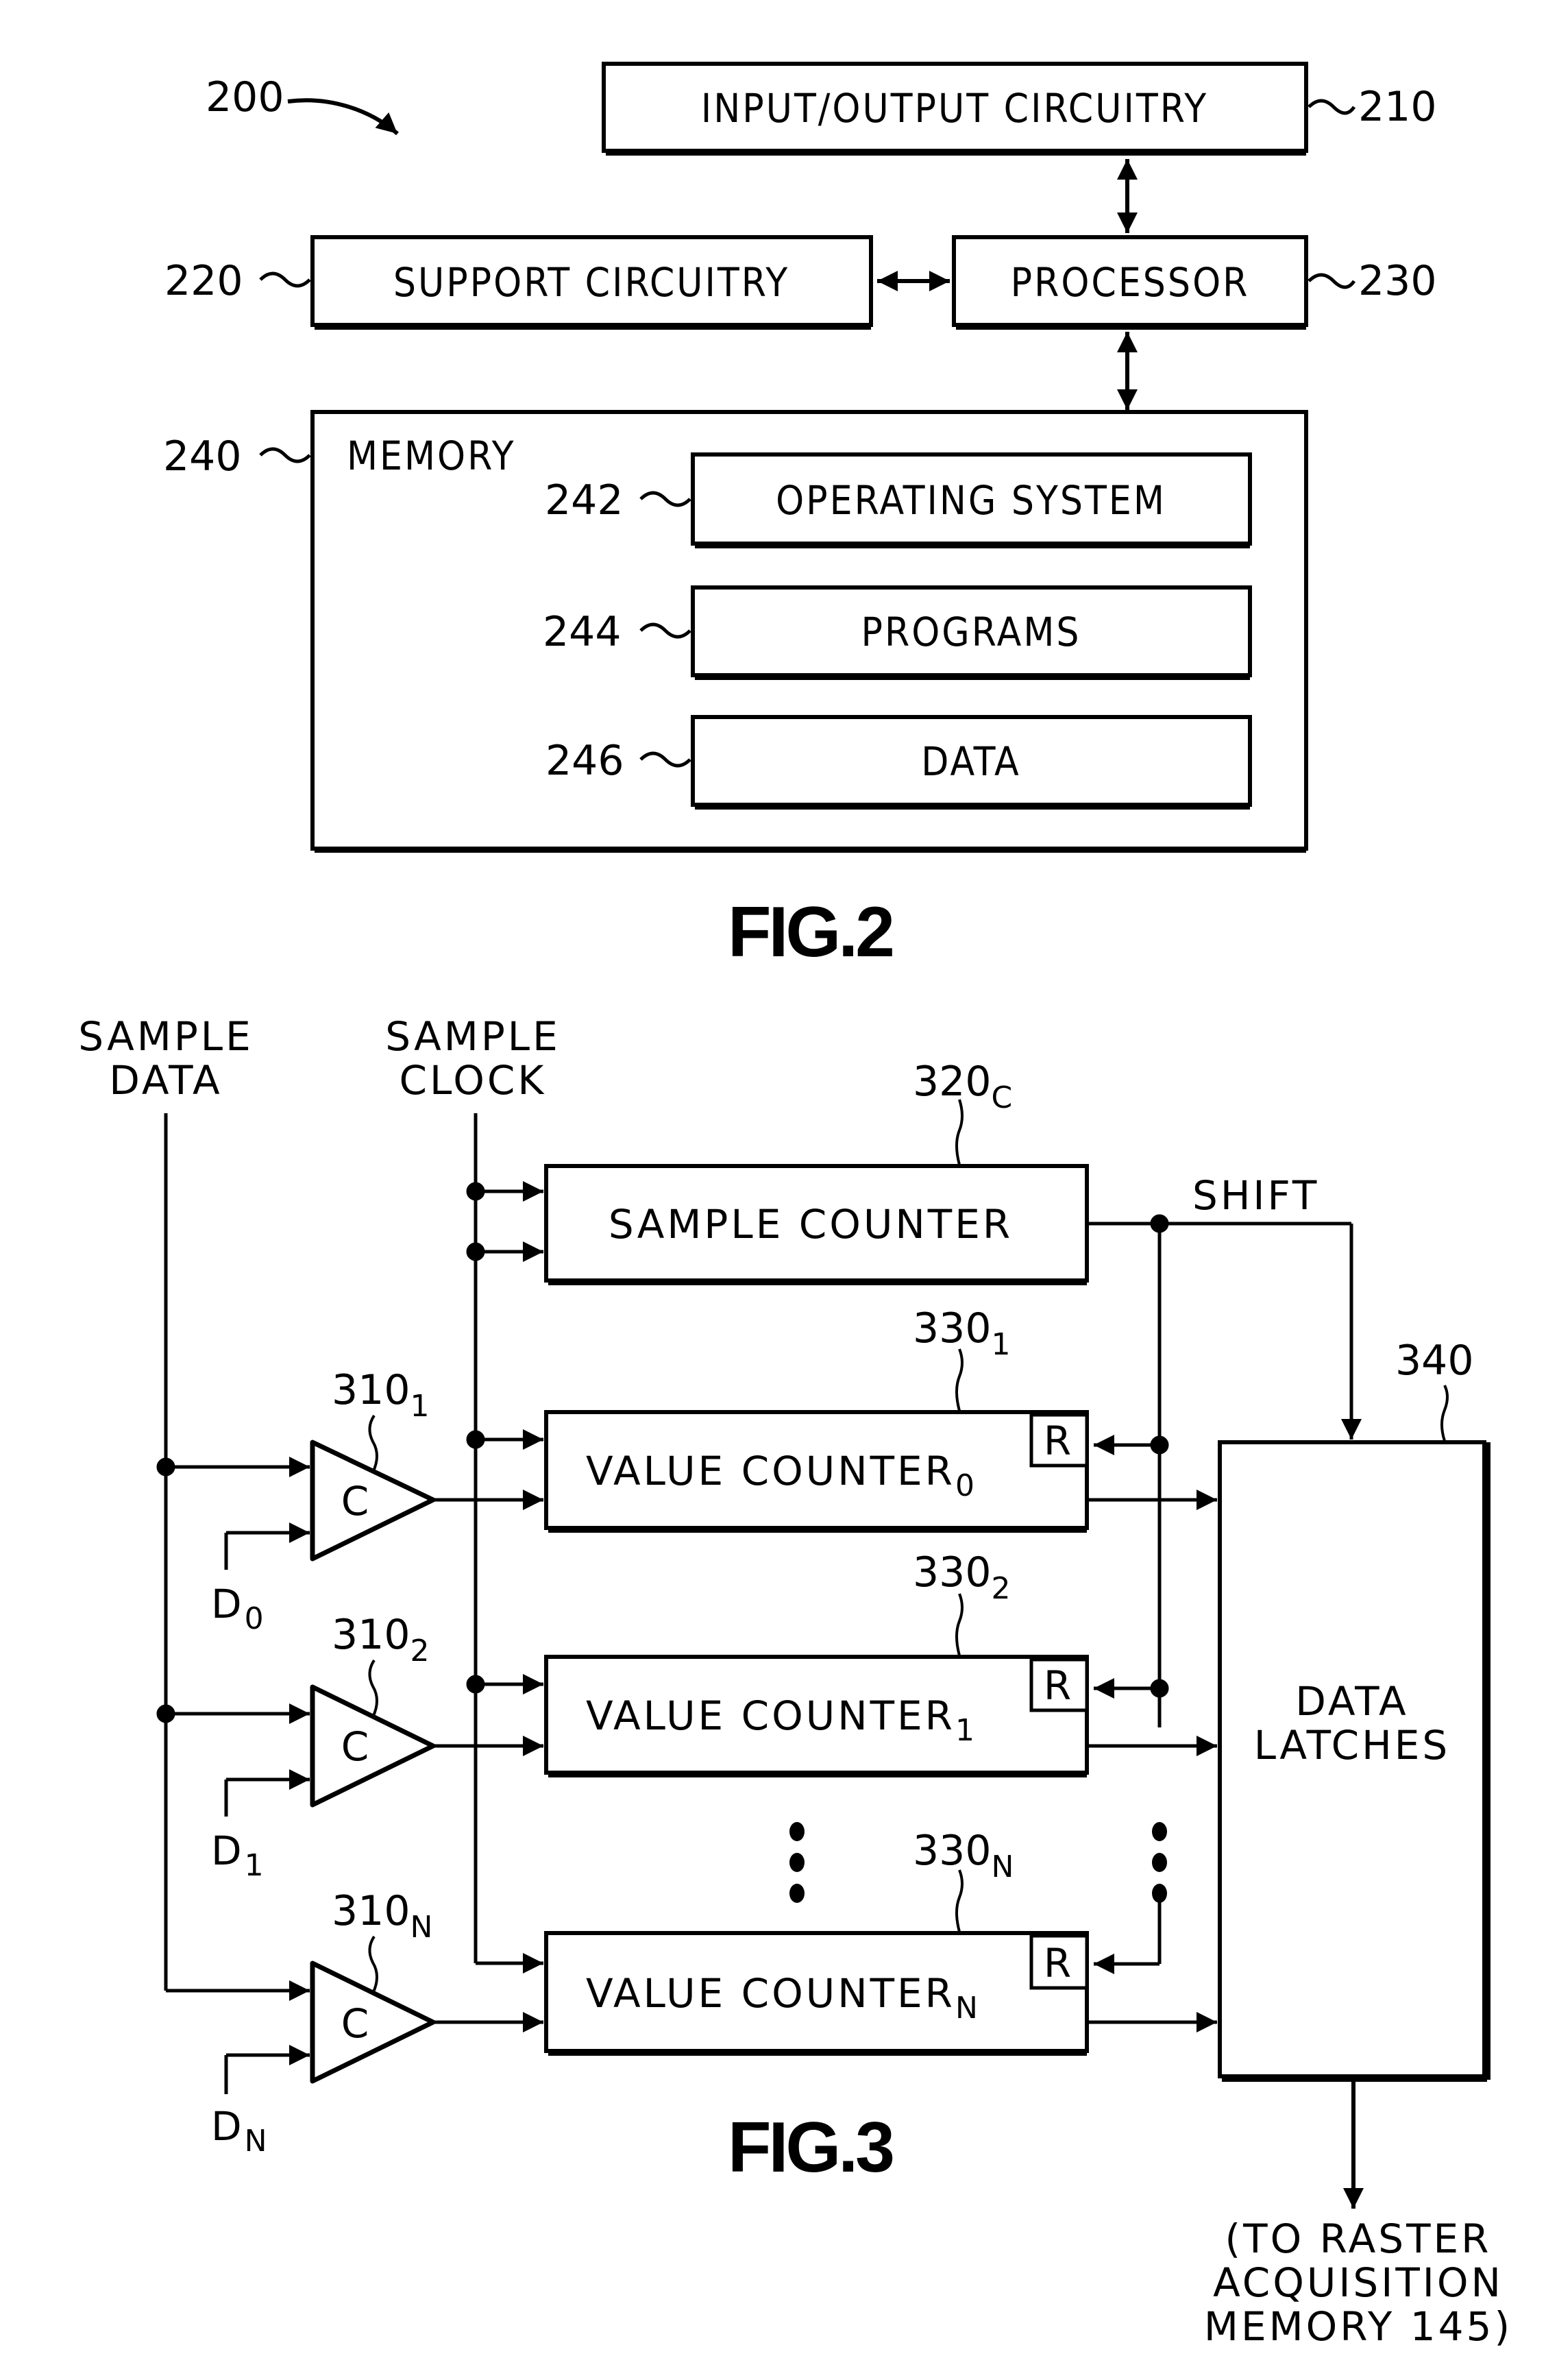 This screenshot has height=2380, width=1546. What do you see at coordinates (381, 1639) in the screenshot?
I see `comparator-ref: 3102` at bounding box center [381, 1639].